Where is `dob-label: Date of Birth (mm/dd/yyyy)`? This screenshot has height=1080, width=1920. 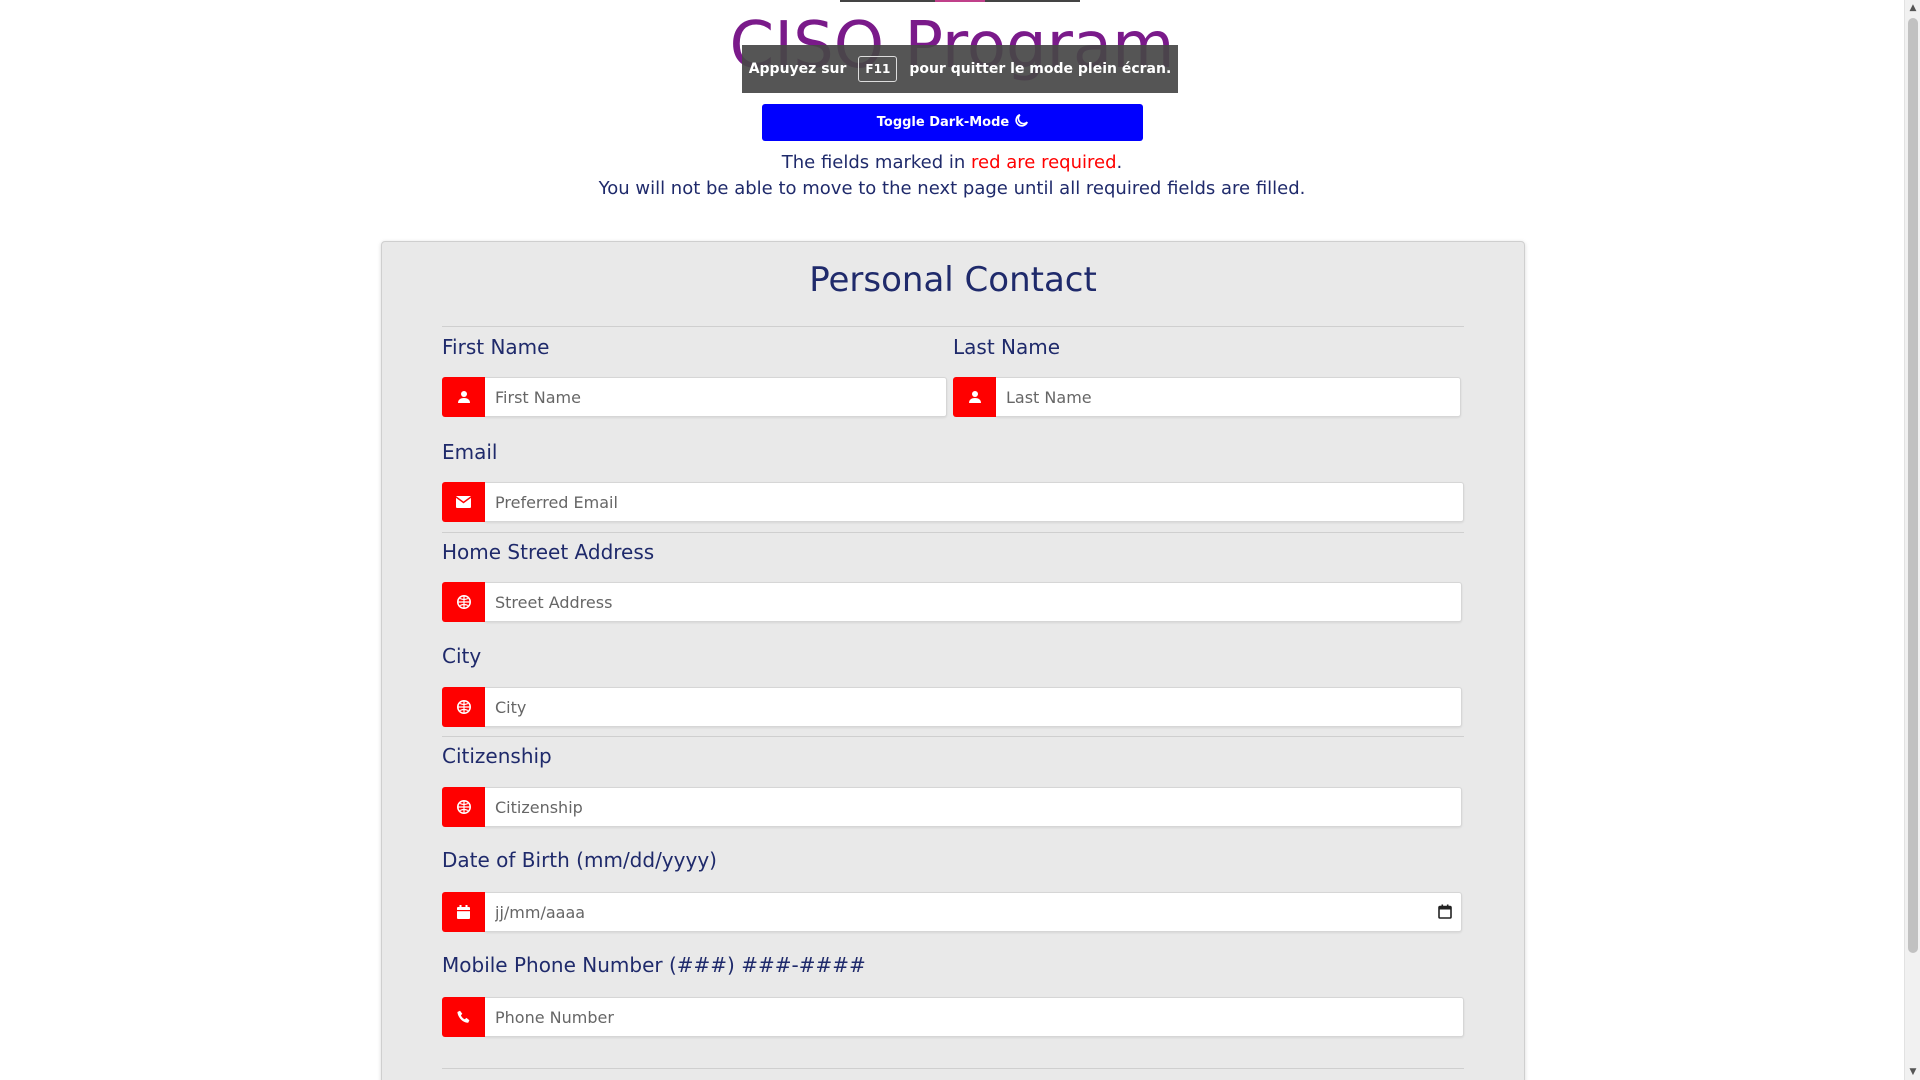
dob-label: Date of Birth (mm/dd/yyyy) is located at coordinates (579, 860).